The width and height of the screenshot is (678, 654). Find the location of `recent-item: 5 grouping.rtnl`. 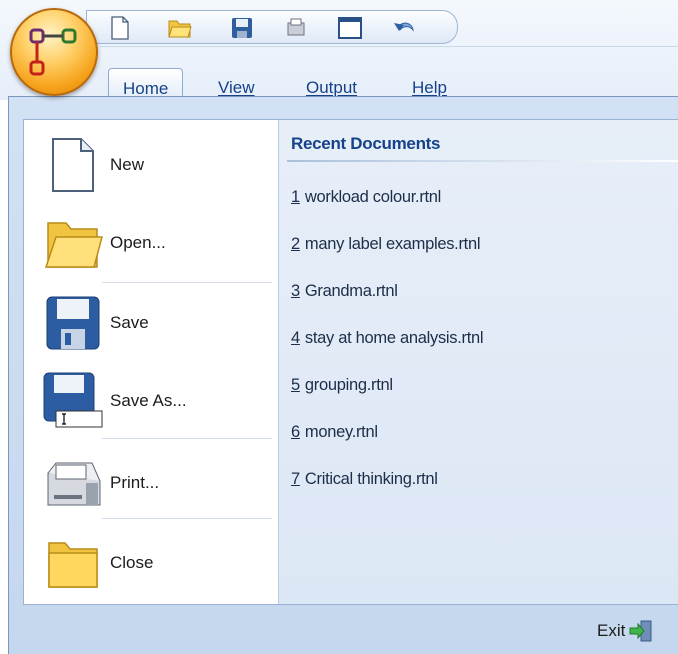

recent-item: 5 grouping.rtnl is located at coordinates (342, 385).